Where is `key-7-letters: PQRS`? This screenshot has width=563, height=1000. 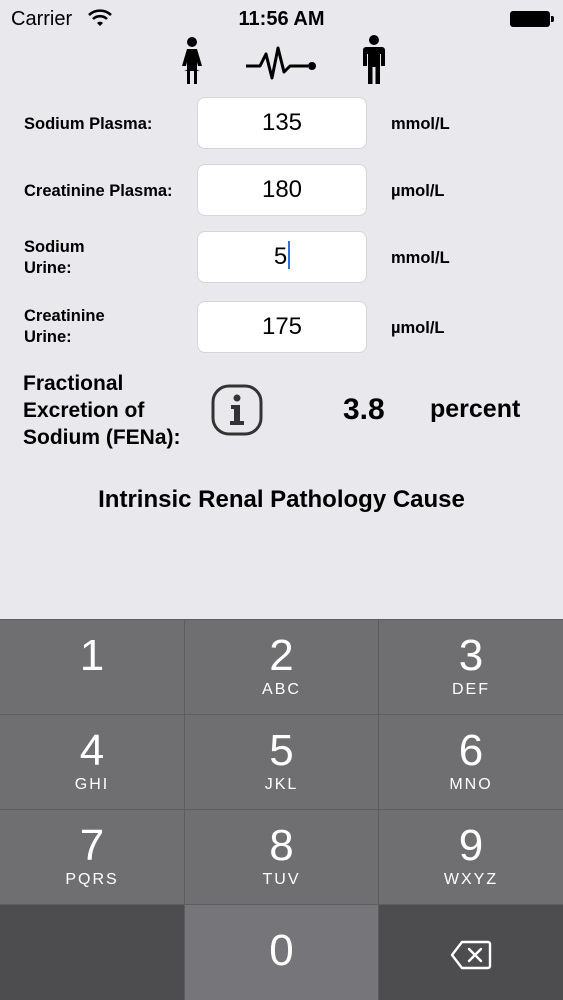
key-7-letters: PQRS is located at coordinates (92, 879).